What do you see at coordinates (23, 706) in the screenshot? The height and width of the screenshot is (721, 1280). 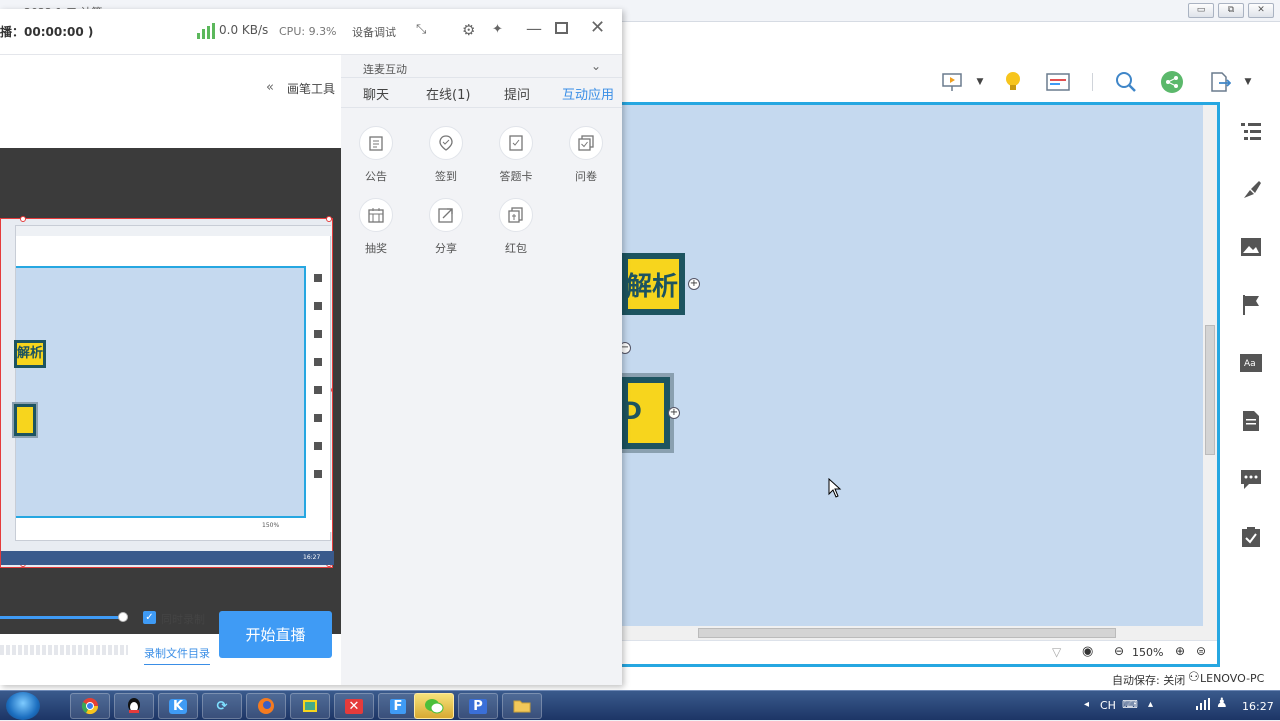 I see `start-button` at bounding box center [23, 706].